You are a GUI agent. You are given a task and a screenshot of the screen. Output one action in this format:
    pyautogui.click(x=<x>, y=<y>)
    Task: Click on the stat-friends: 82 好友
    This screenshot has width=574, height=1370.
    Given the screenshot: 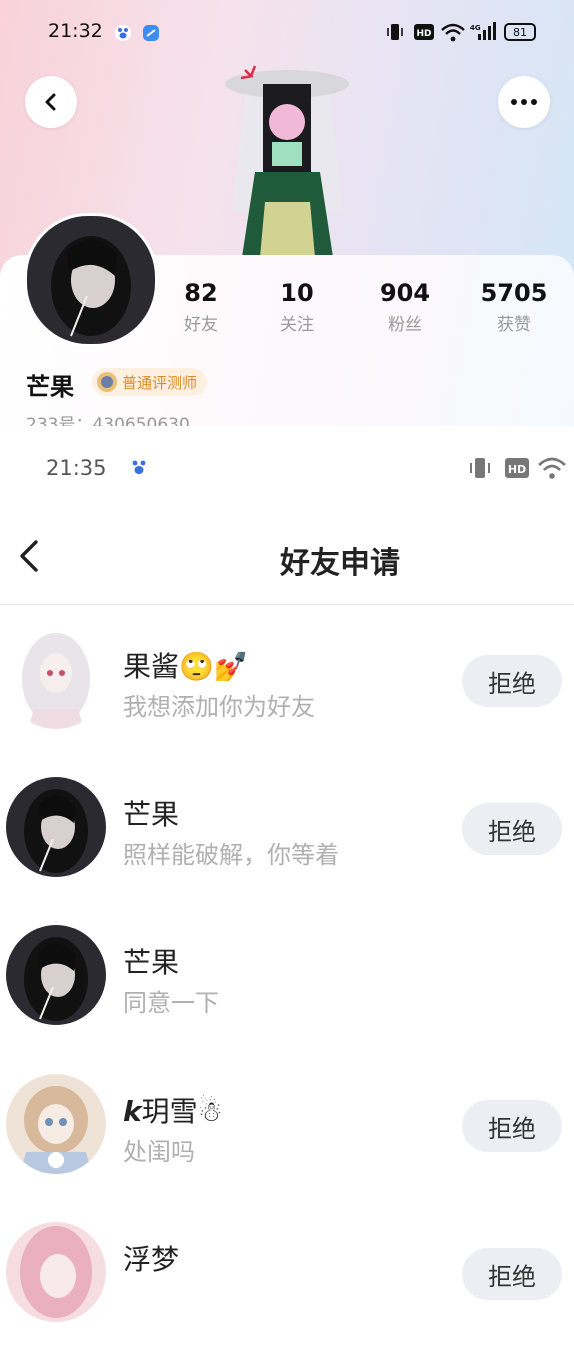 What is the action you would take?
    pyautogui.click(x=201, y=306)
    